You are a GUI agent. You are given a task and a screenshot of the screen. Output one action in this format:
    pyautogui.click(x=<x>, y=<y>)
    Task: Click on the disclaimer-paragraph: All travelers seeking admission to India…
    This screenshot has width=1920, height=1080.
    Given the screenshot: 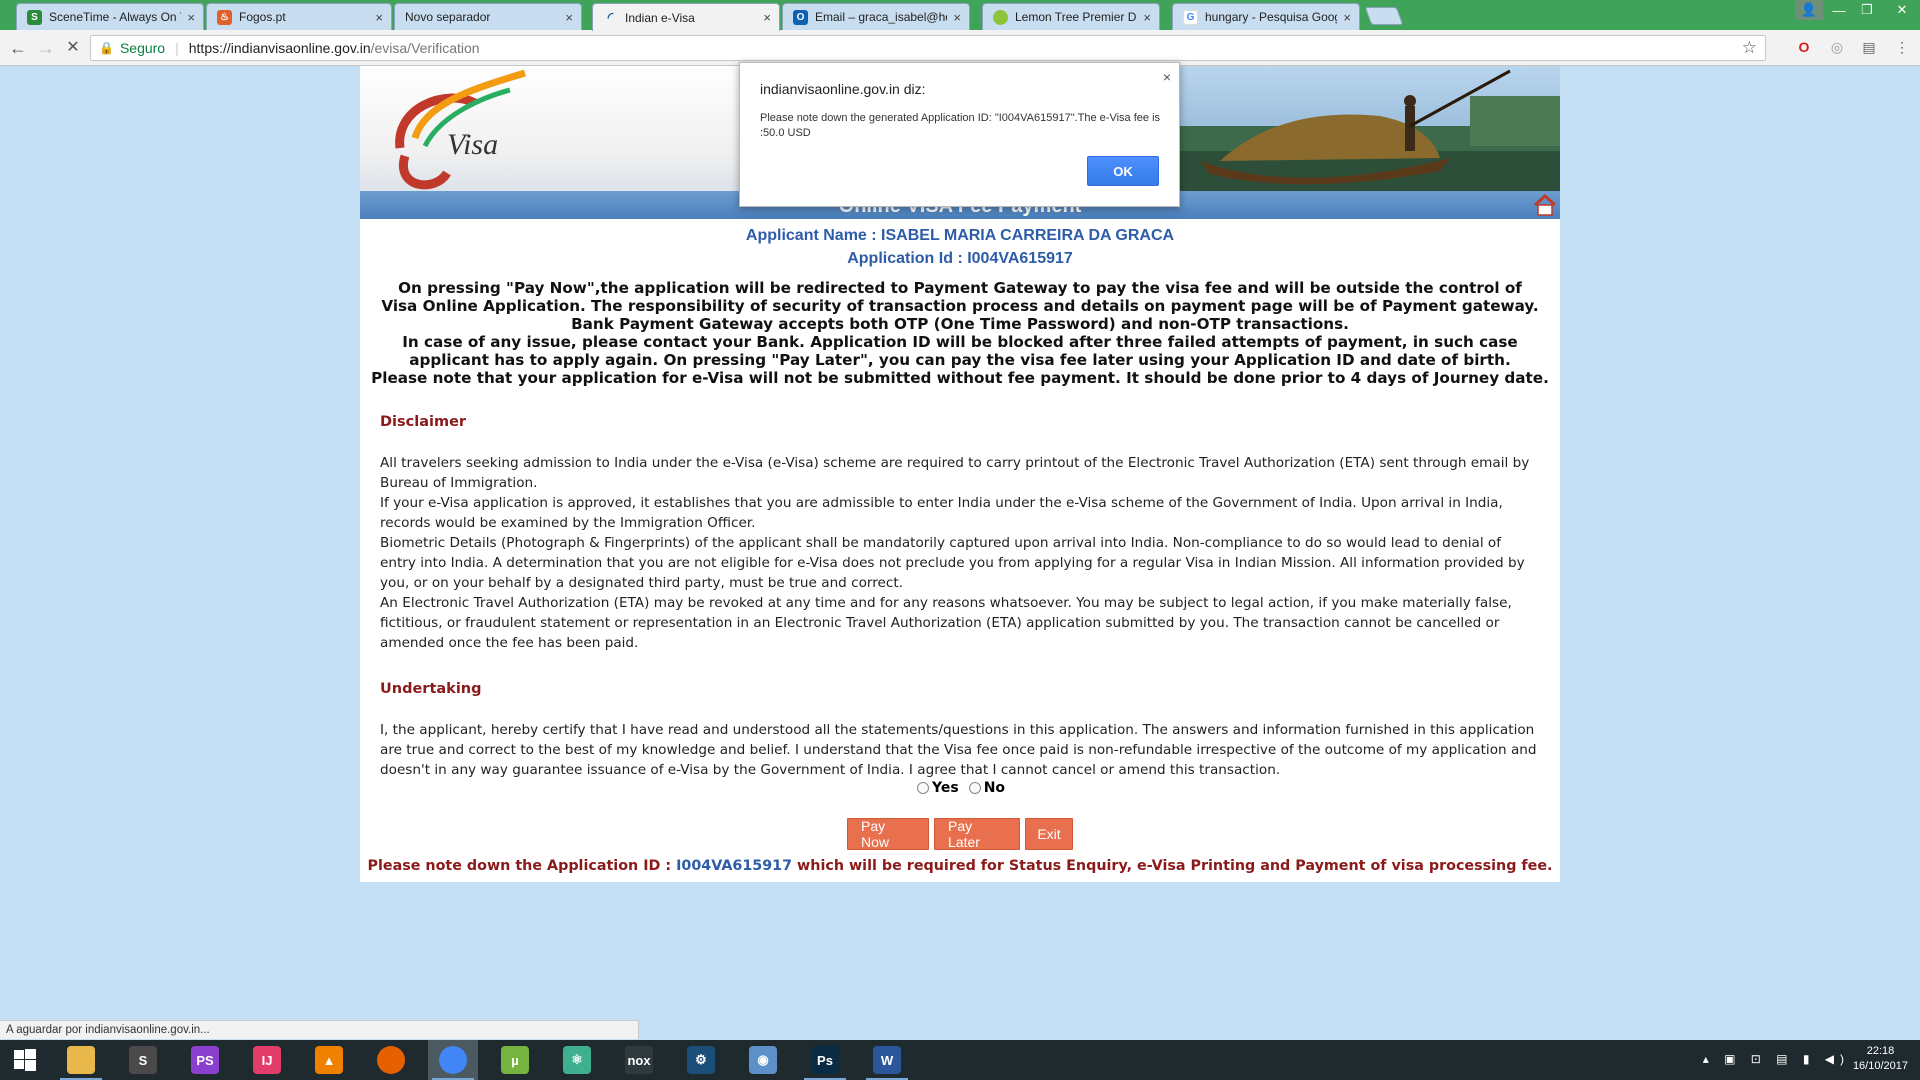 What is the action you would take?
    pyautogui.click(x=955, y=473)
    